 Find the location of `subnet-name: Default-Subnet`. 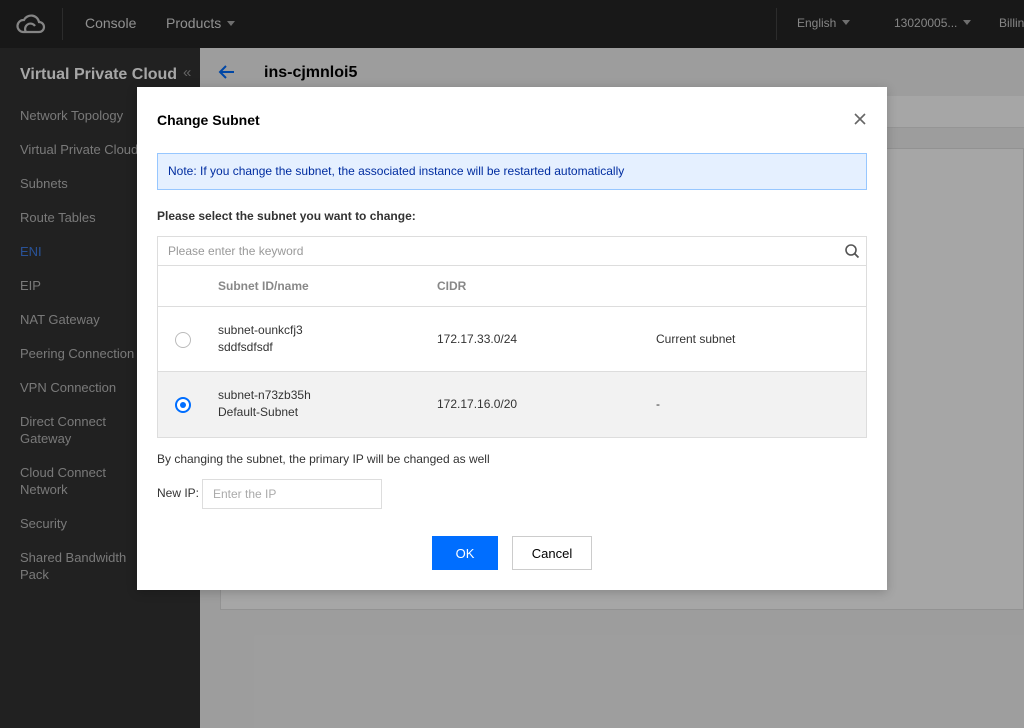

subnet-name: Default-Subnet is located at coordinates (258, 412).